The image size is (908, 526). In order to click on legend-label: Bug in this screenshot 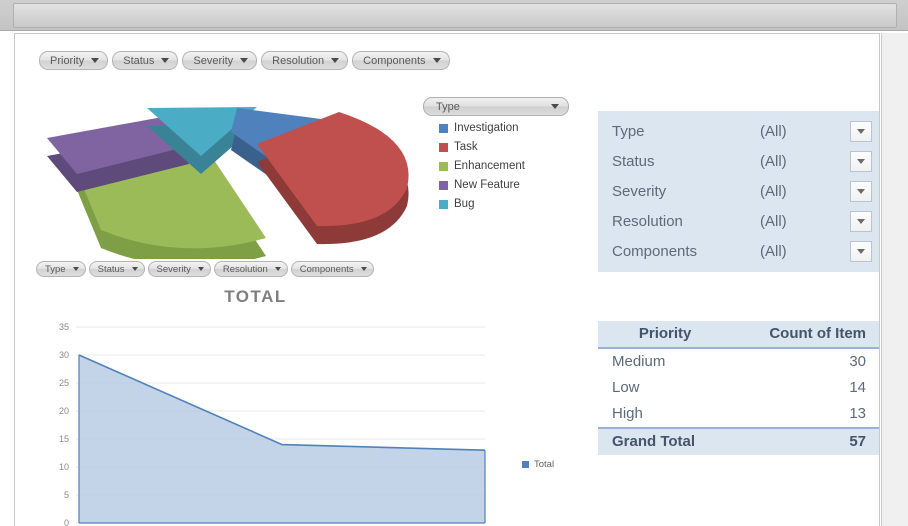, I will do `click(464, 204)`.